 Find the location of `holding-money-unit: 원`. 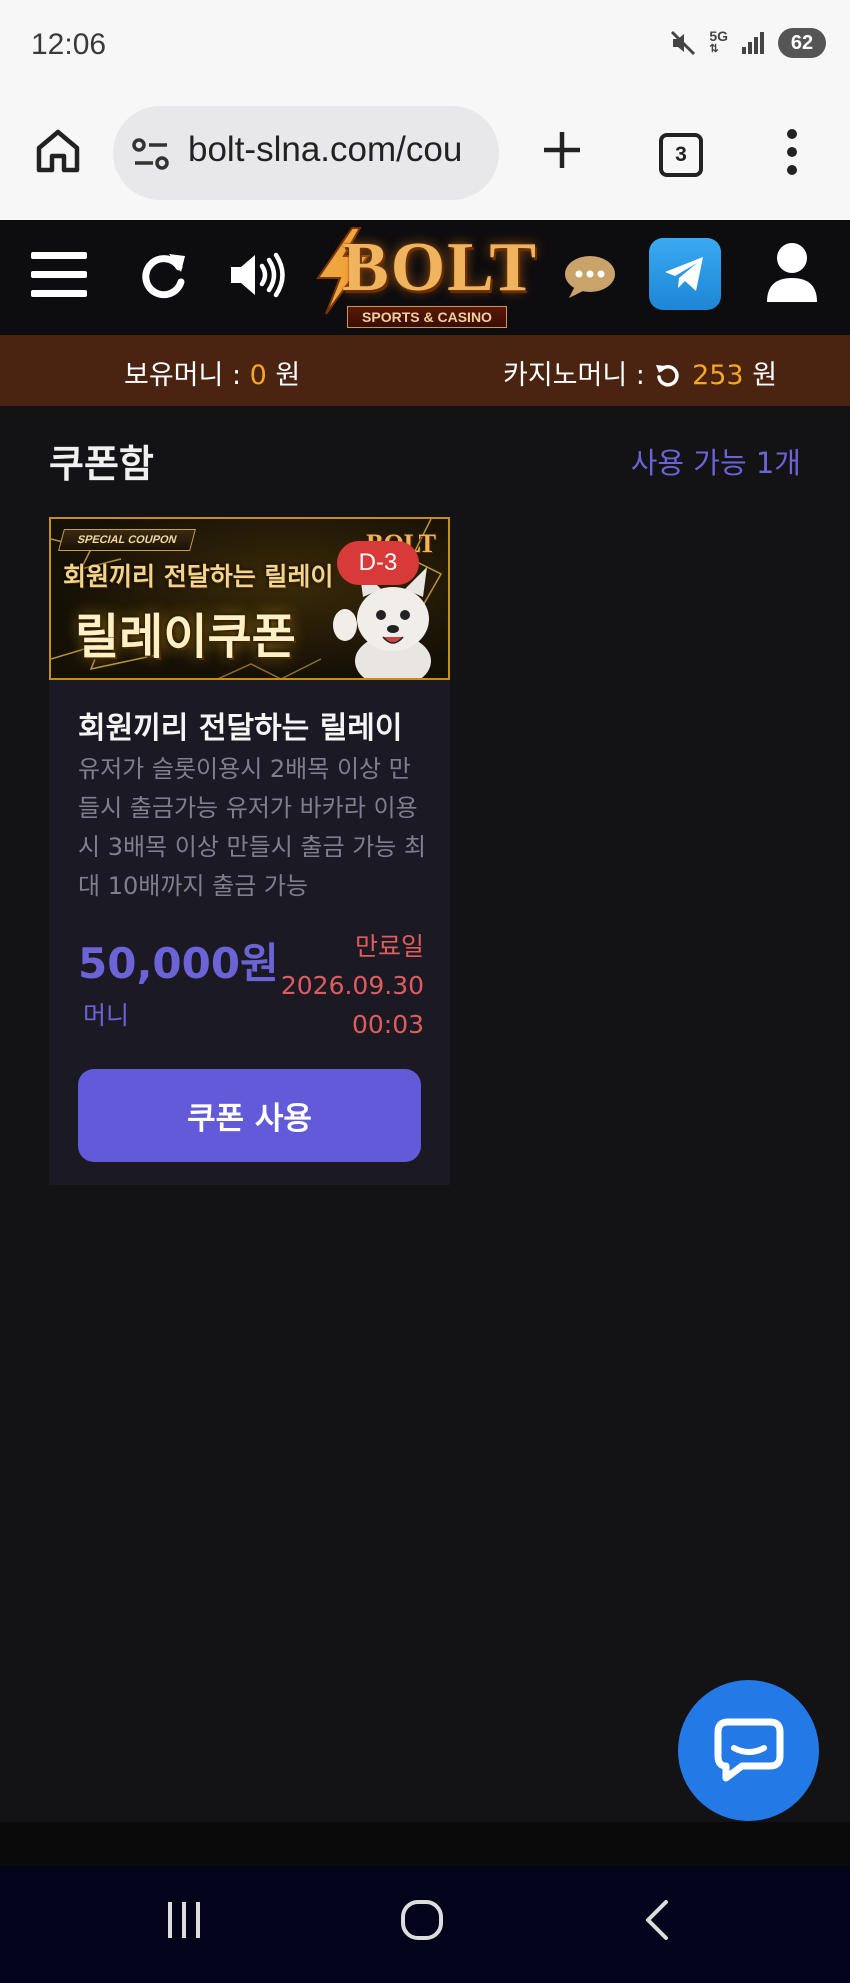

holding-money-unit: 원 is located at coordinates (288, 375).